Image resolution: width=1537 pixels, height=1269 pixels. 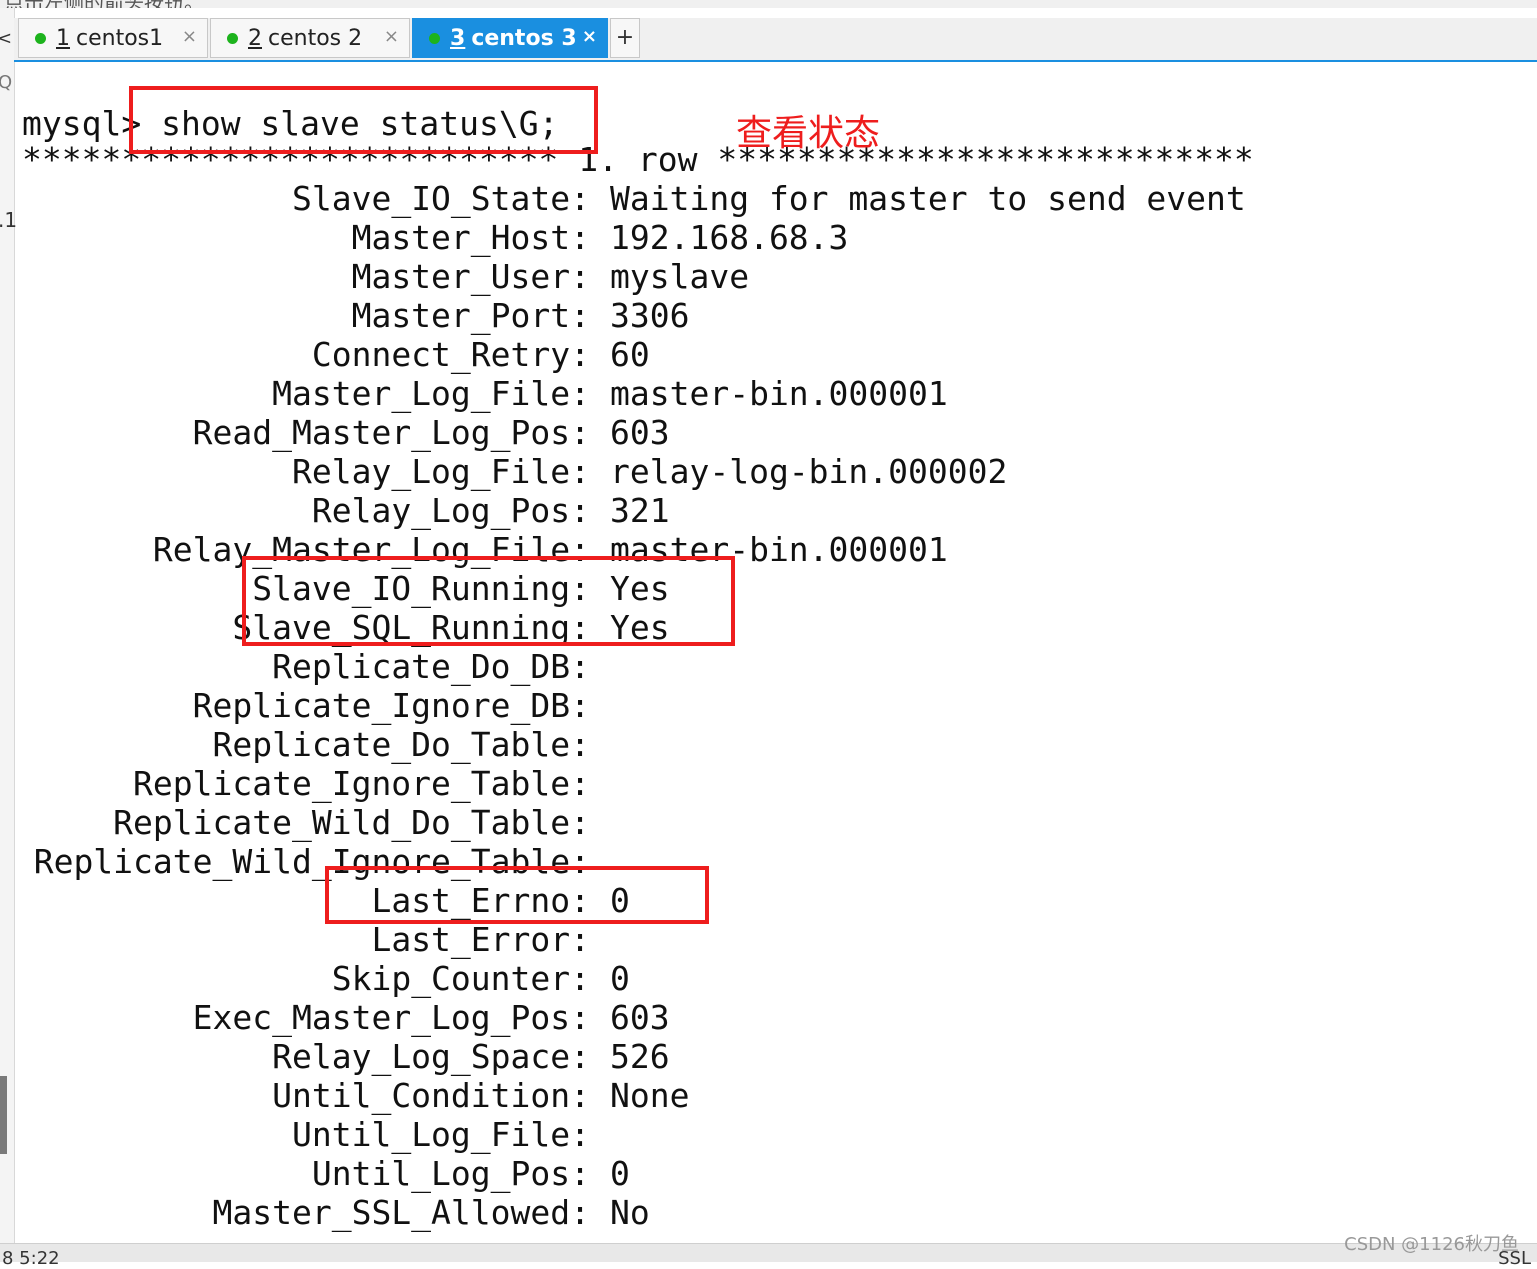 I want to click on status-time: 8 5:22, so click(x=31, y=1258).